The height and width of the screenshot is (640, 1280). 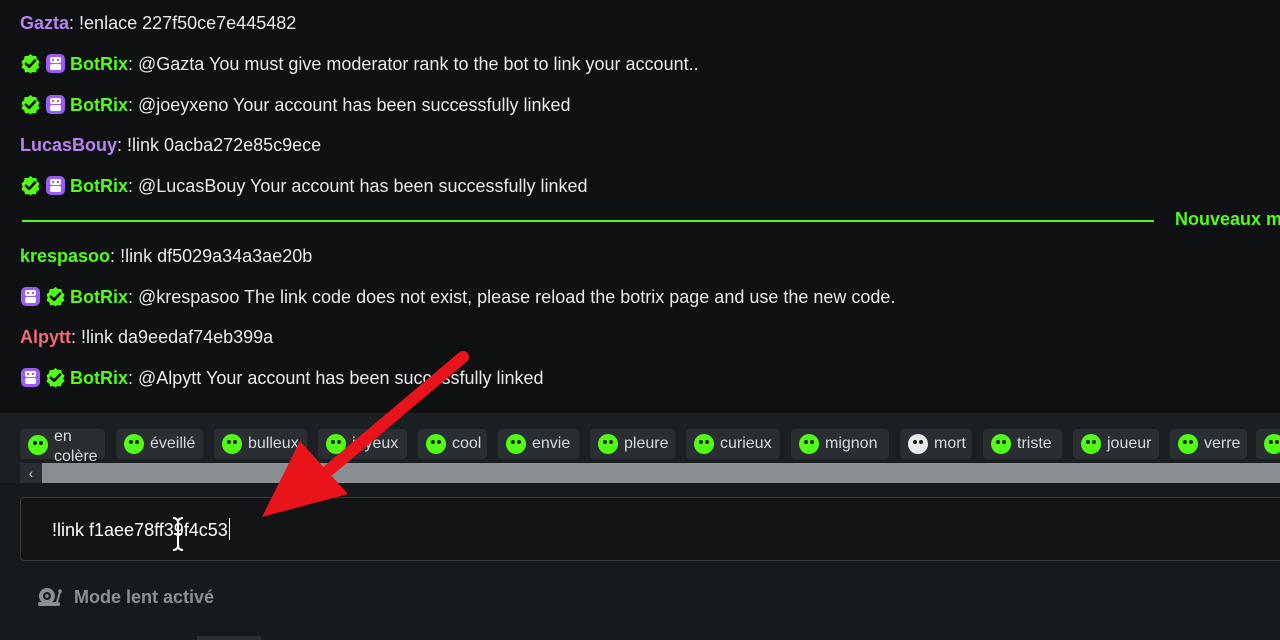 I want to click on chat-username: Gazta, so click(x=44, y=23).